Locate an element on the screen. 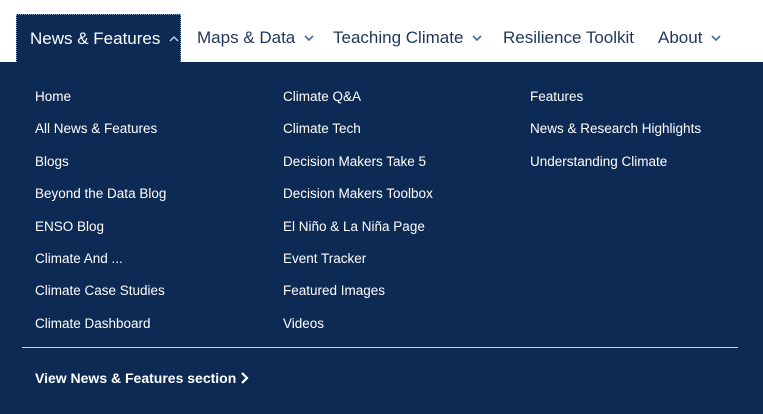 The image size is (763, 414). view-section-link: View News & Features section is located at coordinates (142, 378).